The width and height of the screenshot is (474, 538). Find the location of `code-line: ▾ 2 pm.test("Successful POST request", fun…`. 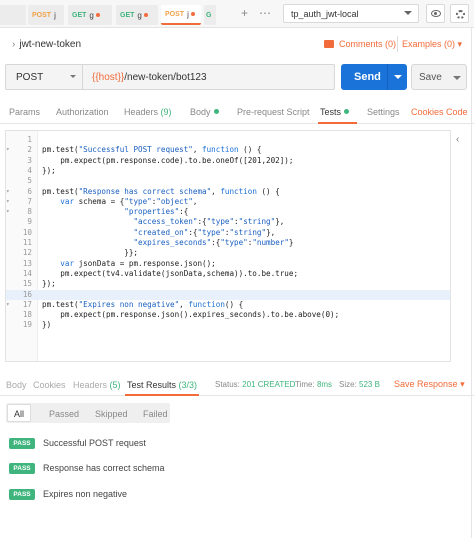

code-line: ▾ 2 pm.test("Successful POST request", fun… is located at coordinates (228, 150).